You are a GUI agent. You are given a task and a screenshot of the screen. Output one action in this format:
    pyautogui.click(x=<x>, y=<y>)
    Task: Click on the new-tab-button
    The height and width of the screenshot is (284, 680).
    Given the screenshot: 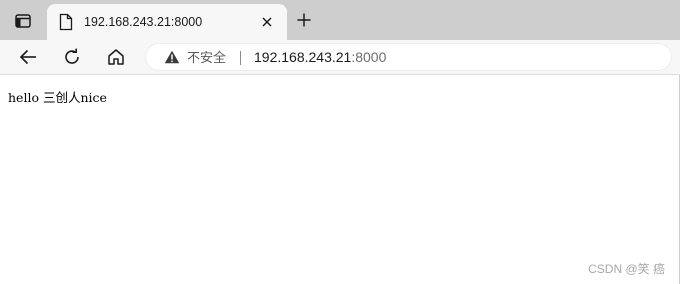 What is the action you would take?
    pyautogui.click(x=304, y=20)
    